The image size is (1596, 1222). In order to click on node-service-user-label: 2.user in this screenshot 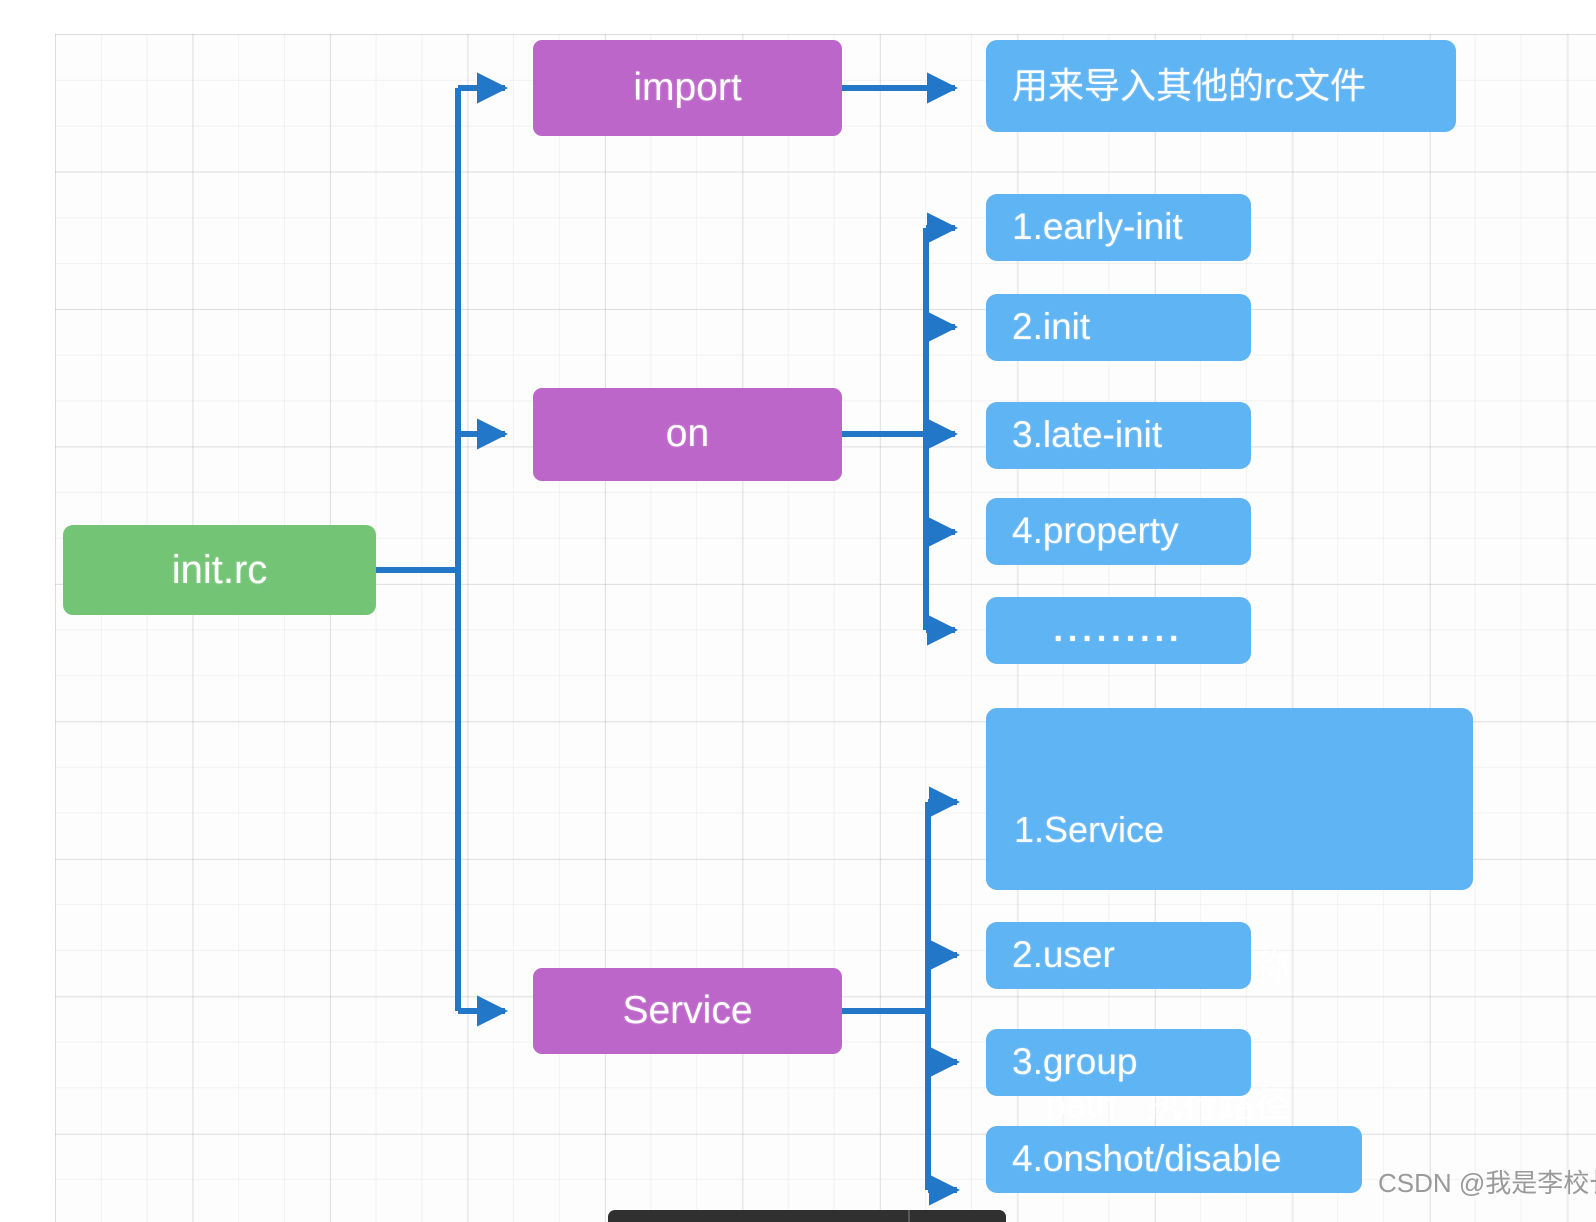, I will do `click(1063, 955)`.